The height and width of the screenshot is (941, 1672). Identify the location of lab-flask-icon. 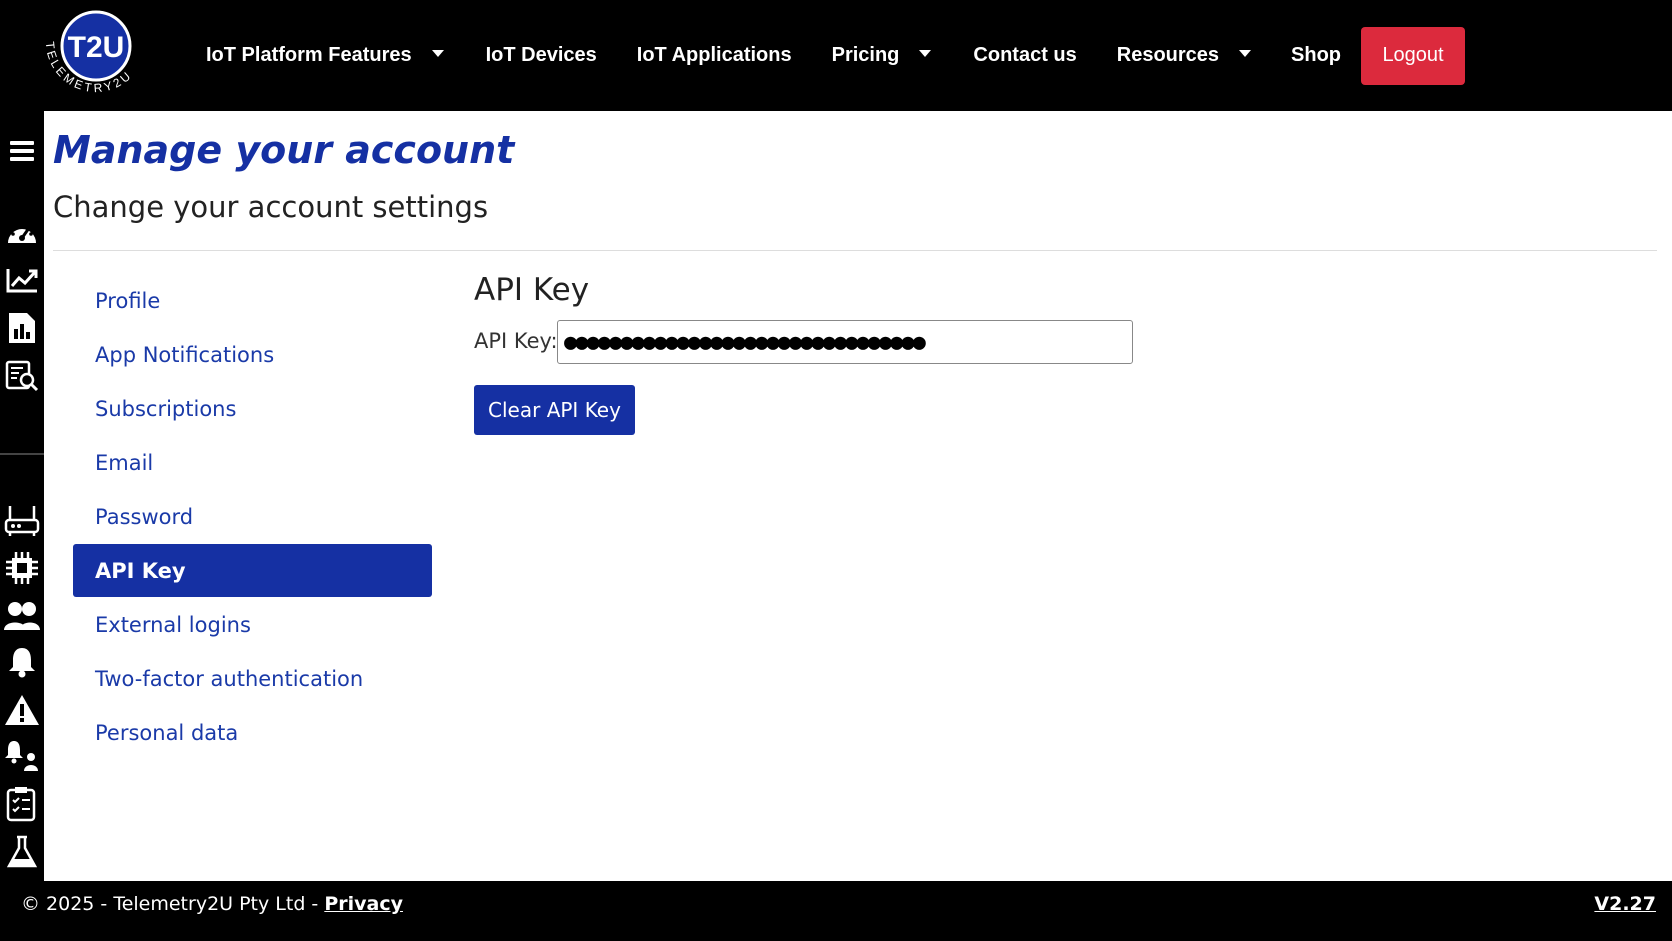
(22, 852).